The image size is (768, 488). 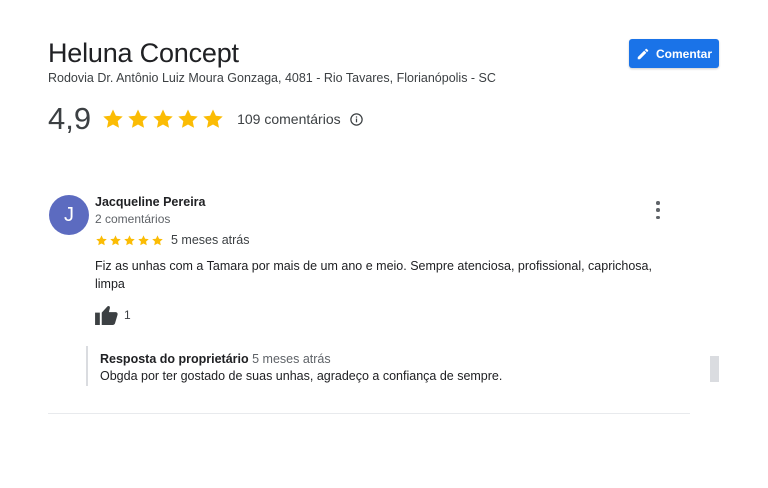 I want to click on info-icon, so click(x=356, y=119).